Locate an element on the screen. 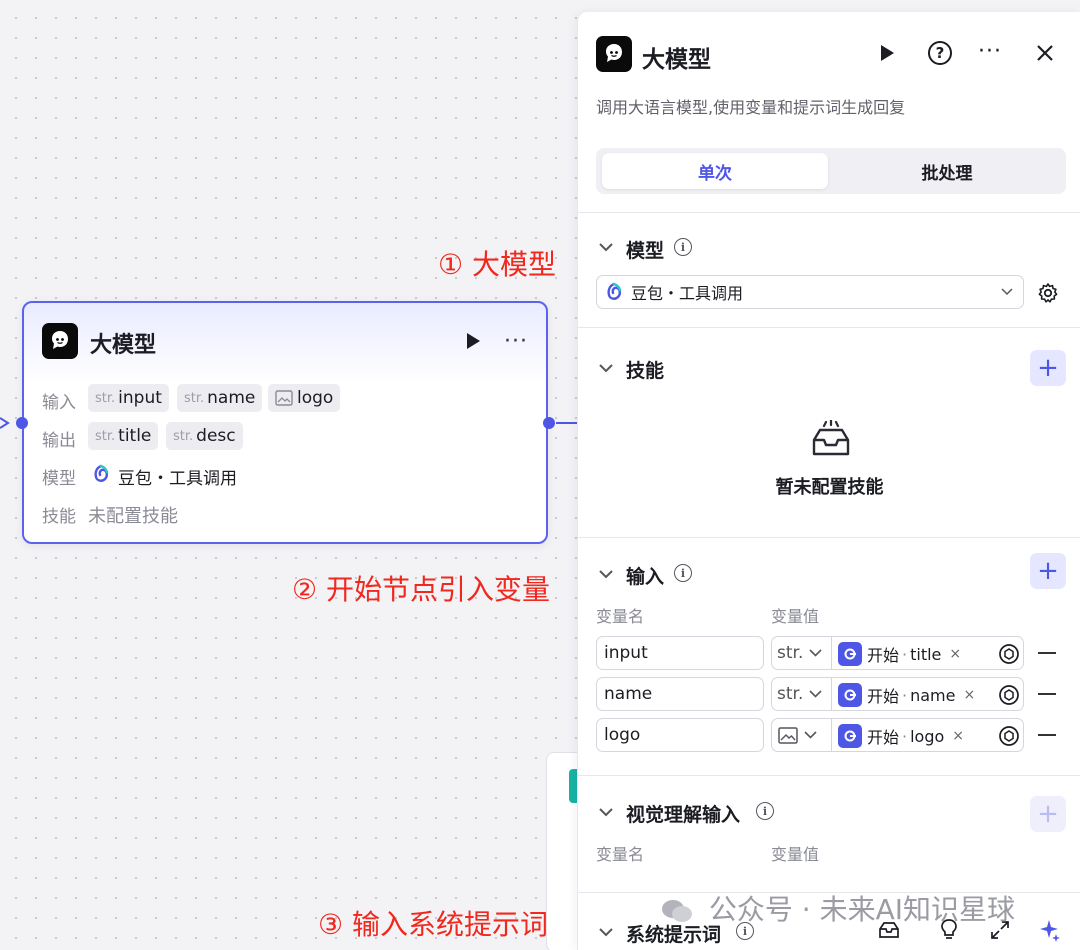 The height and width of the screenshot is (950, 1080). node-model-value: 豆包・工具调用 is located at coordinates (177, 479).